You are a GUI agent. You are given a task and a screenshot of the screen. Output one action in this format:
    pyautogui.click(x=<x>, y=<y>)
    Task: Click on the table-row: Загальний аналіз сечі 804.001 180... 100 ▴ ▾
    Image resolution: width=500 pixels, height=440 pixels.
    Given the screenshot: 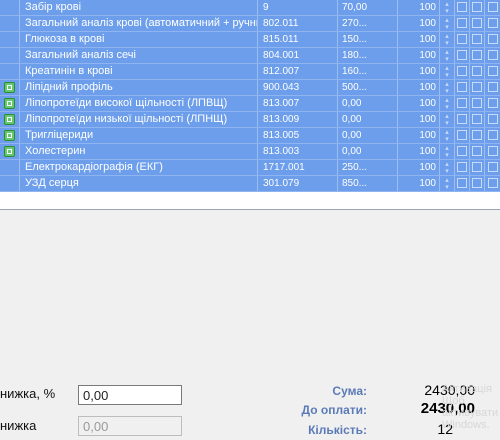 What is the action you would take?
    pyautogui.click(x=250, y=56)
    